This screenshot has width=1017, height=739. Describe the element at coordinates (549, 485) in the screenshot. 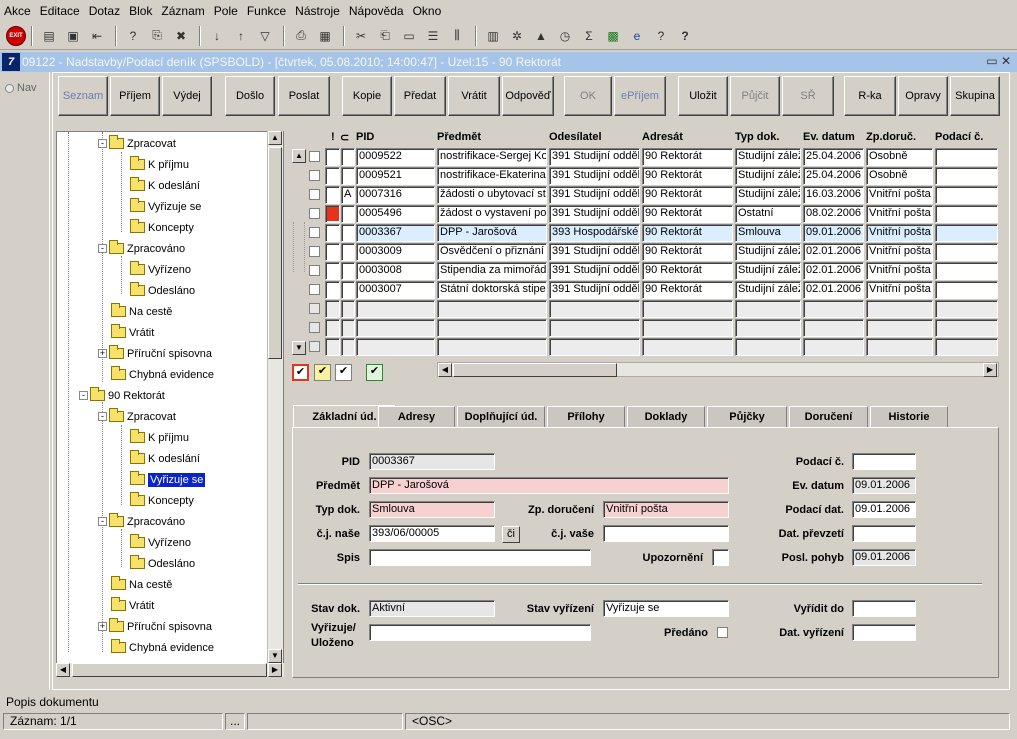

I see `predmet-field: DPP - Jarošová` at that location.